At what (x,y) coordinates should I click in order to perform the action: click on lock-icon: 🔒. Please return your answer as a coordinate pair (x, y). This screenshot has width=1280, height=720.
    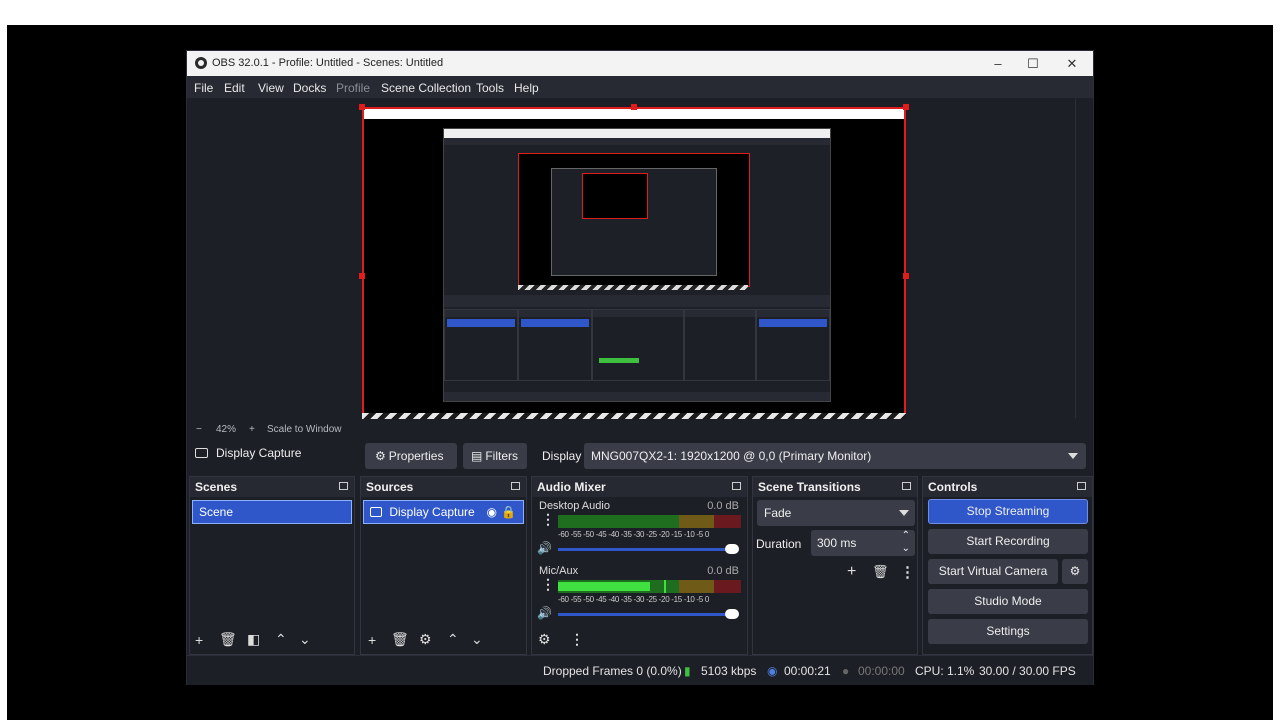
    Looking at the image, I should click on (508, 512).